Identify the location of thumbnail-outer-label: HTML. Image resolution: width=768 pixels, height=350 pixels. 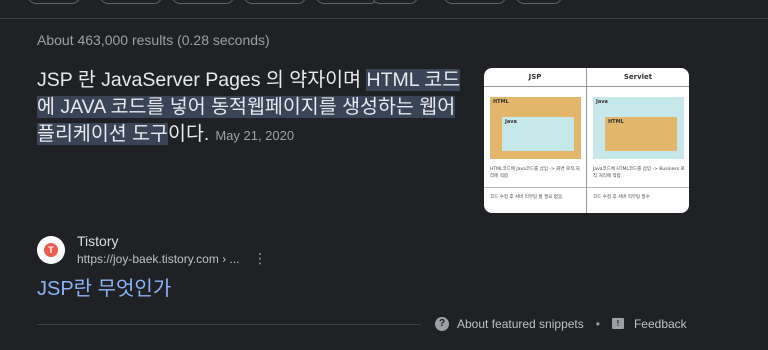
(501, 102).